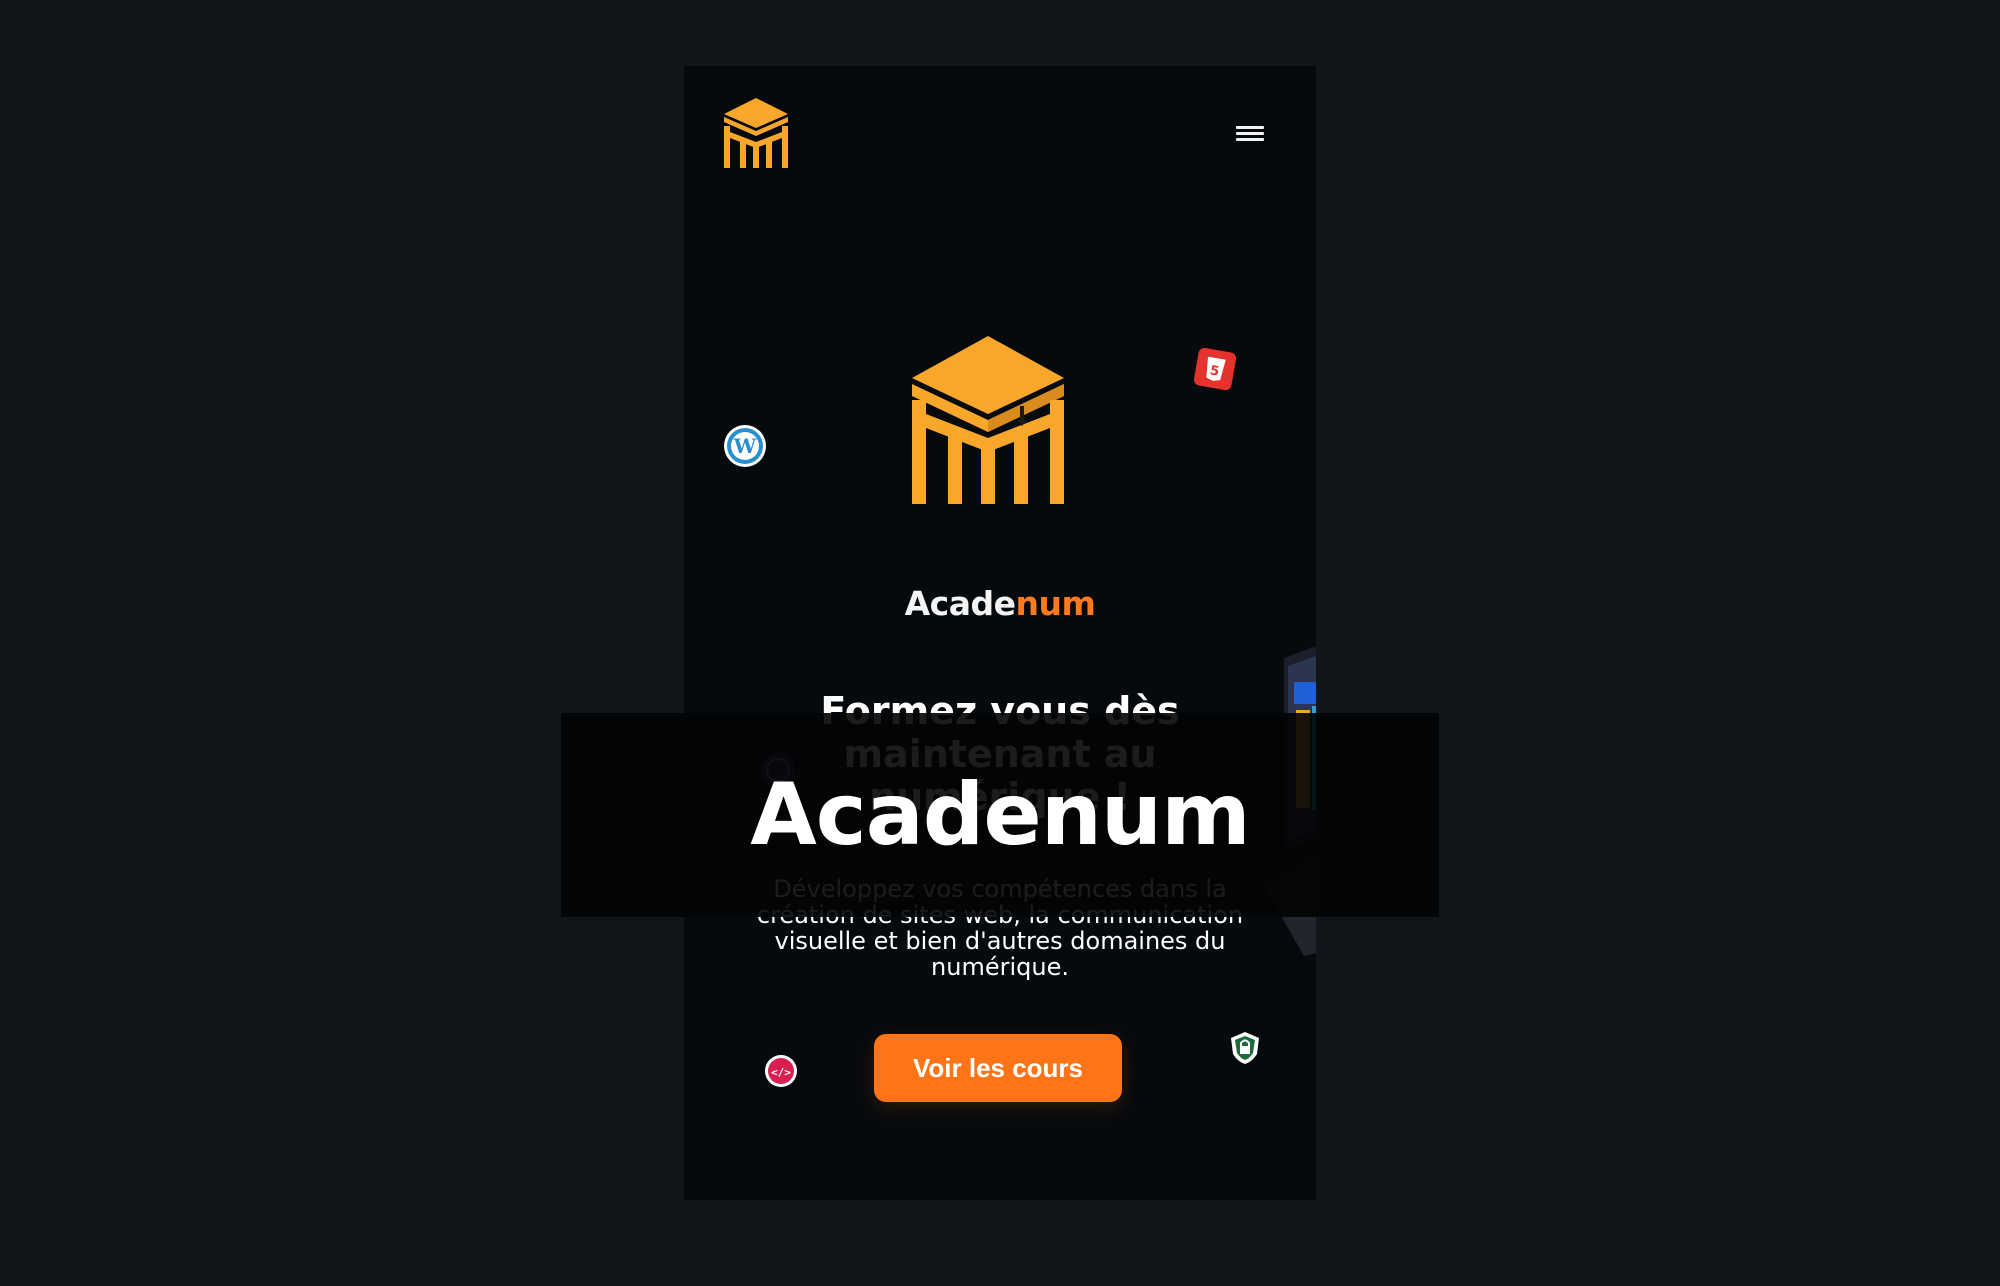  I want to click on code-icon: </>, so click(781, 1071).